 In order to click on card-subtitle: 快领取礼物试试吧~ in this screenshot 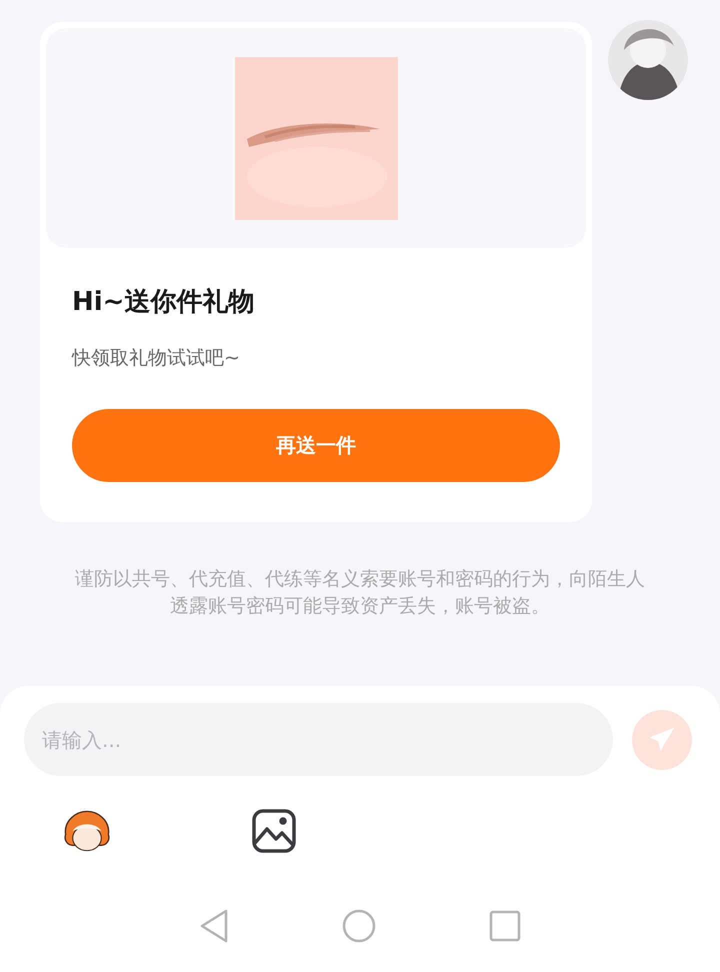, I will do `click(156, 358)`.